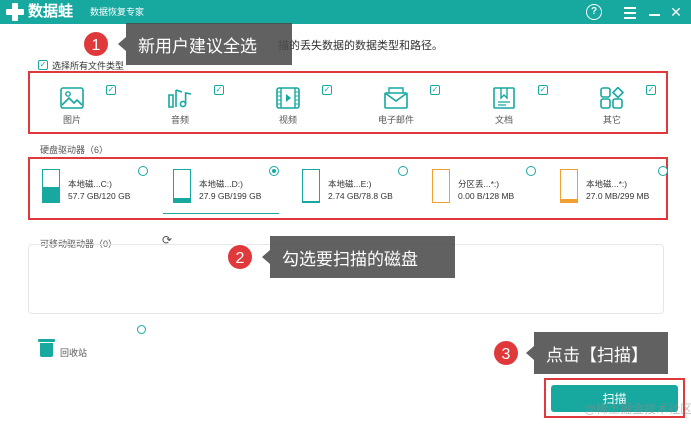 The image size is (691, 424). I want to click on file-type-audio: ✓ 音频, so click(187, 104).